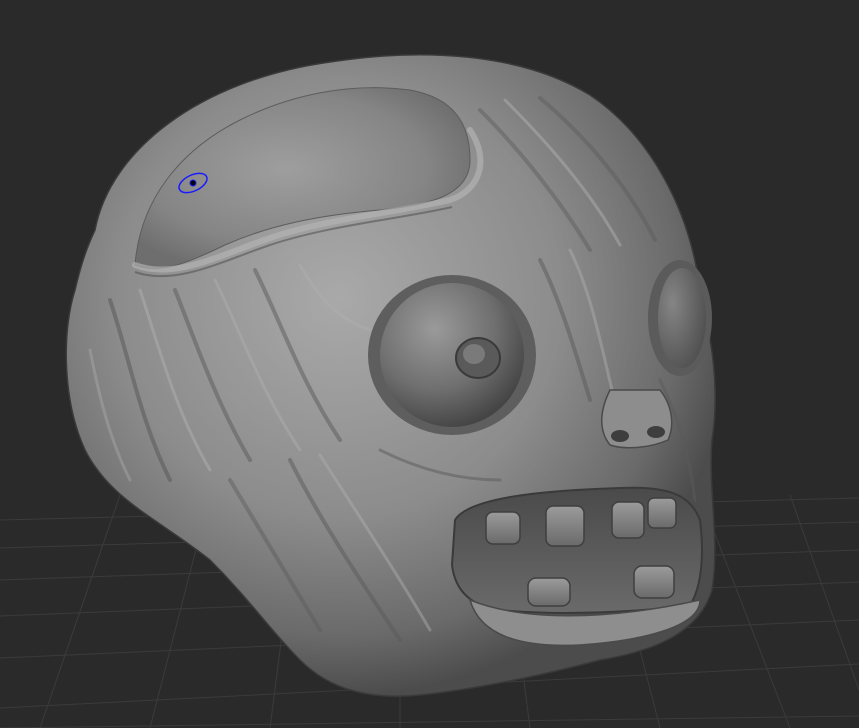 The image size is (859, 728). I want to click on left-pupil-highlight, so click(474, 354).